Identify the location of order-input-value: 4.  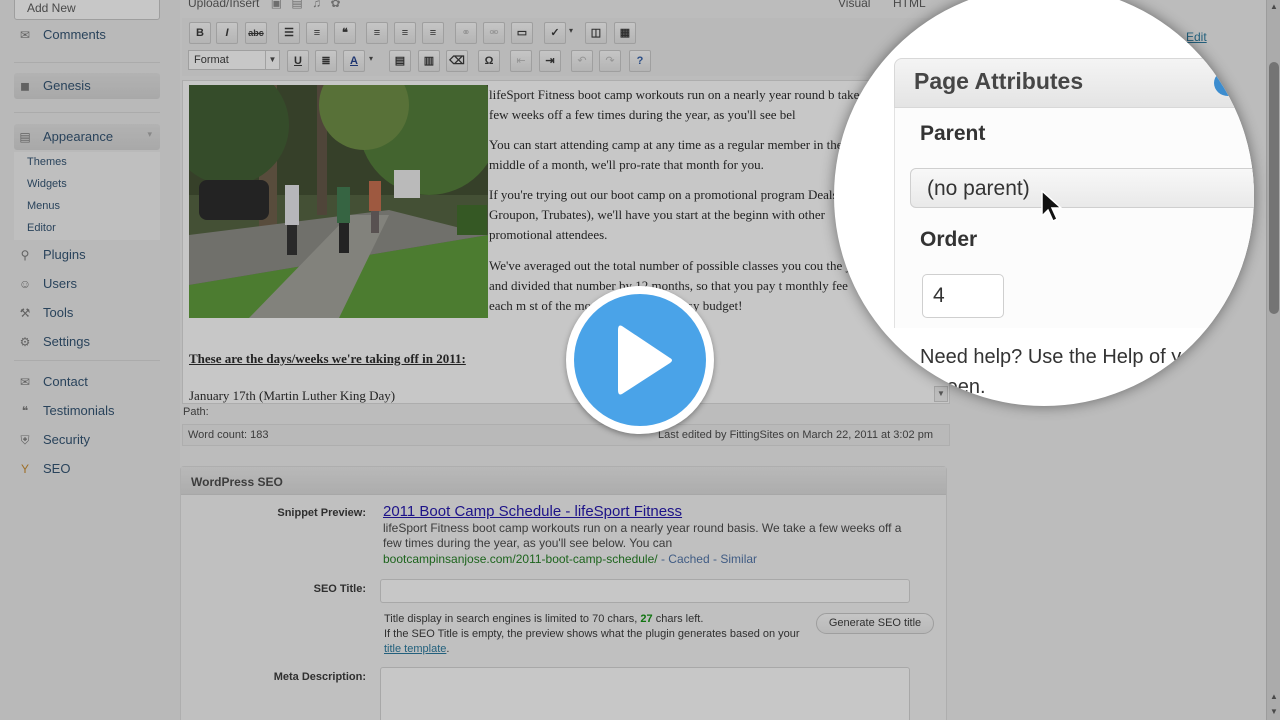
(939, 295).